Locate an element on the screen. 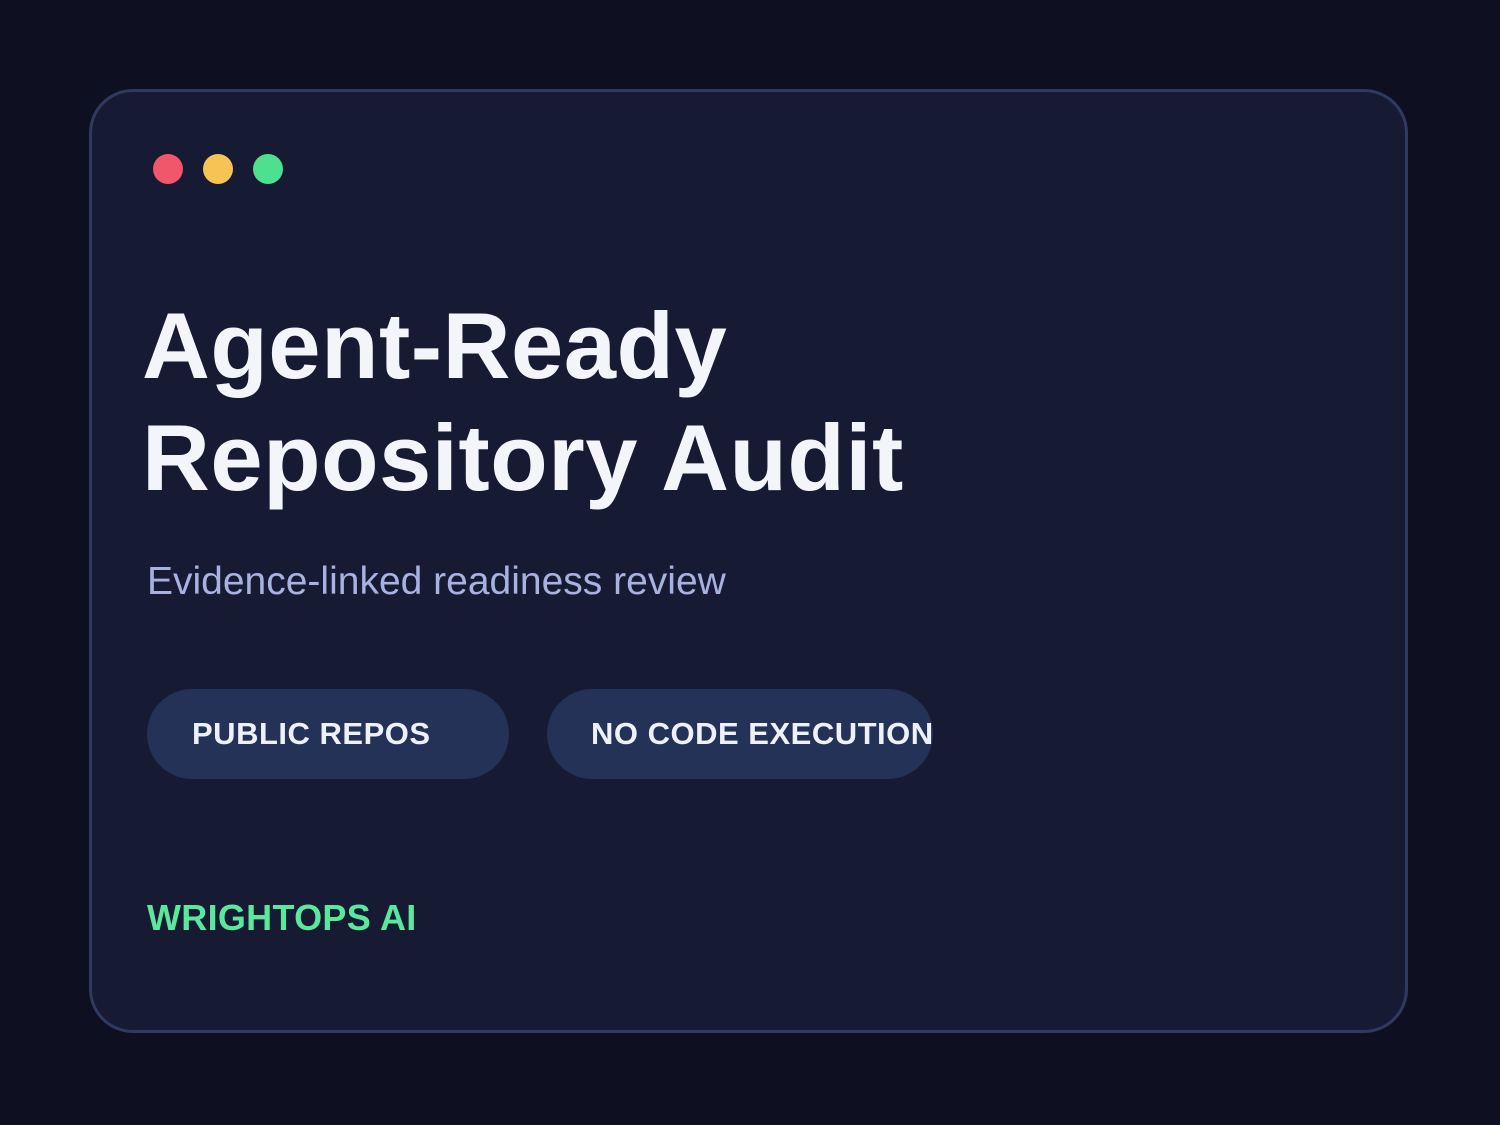 The width and height of the screenshot is (1500, 1125). close-dot-icon is located at coordinates (168, 169).